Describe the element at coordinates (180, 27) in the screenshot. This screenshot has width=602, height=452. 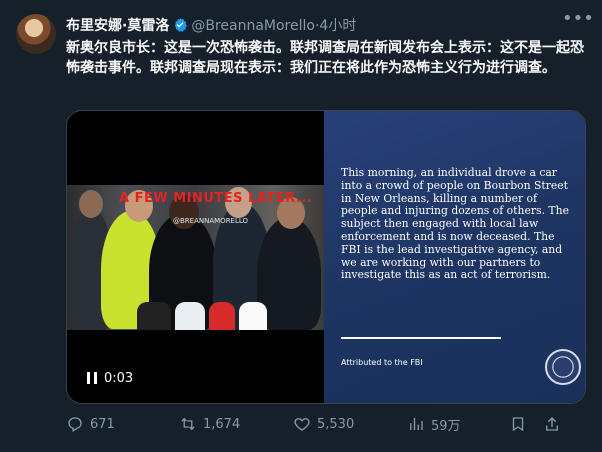
I see `verified-badge-icon` at that location.